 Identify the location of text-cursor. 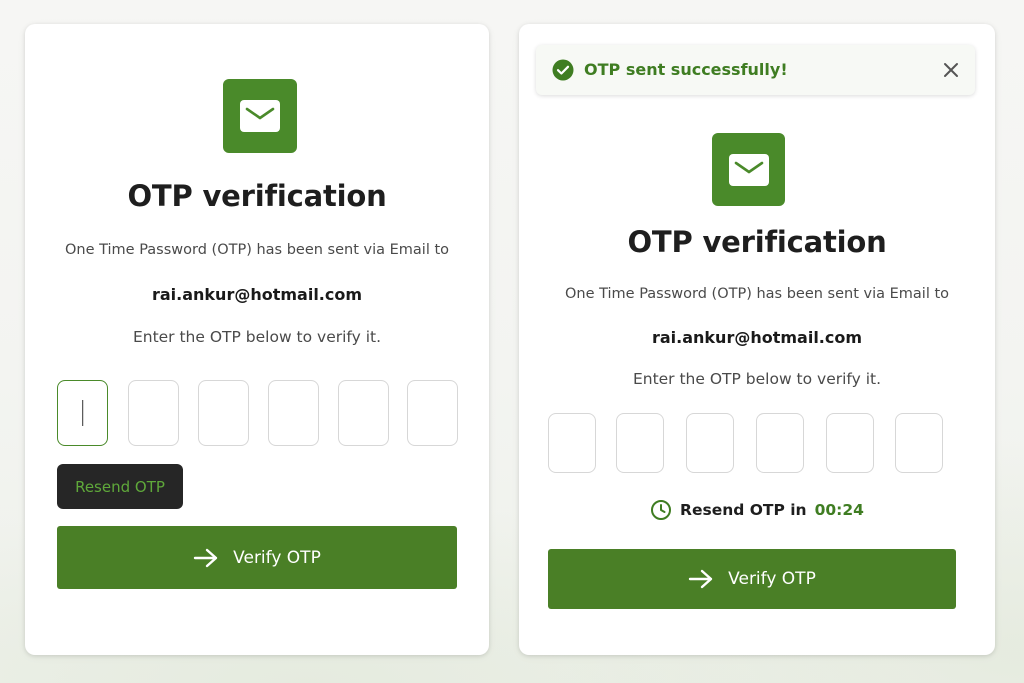
(82, 413).